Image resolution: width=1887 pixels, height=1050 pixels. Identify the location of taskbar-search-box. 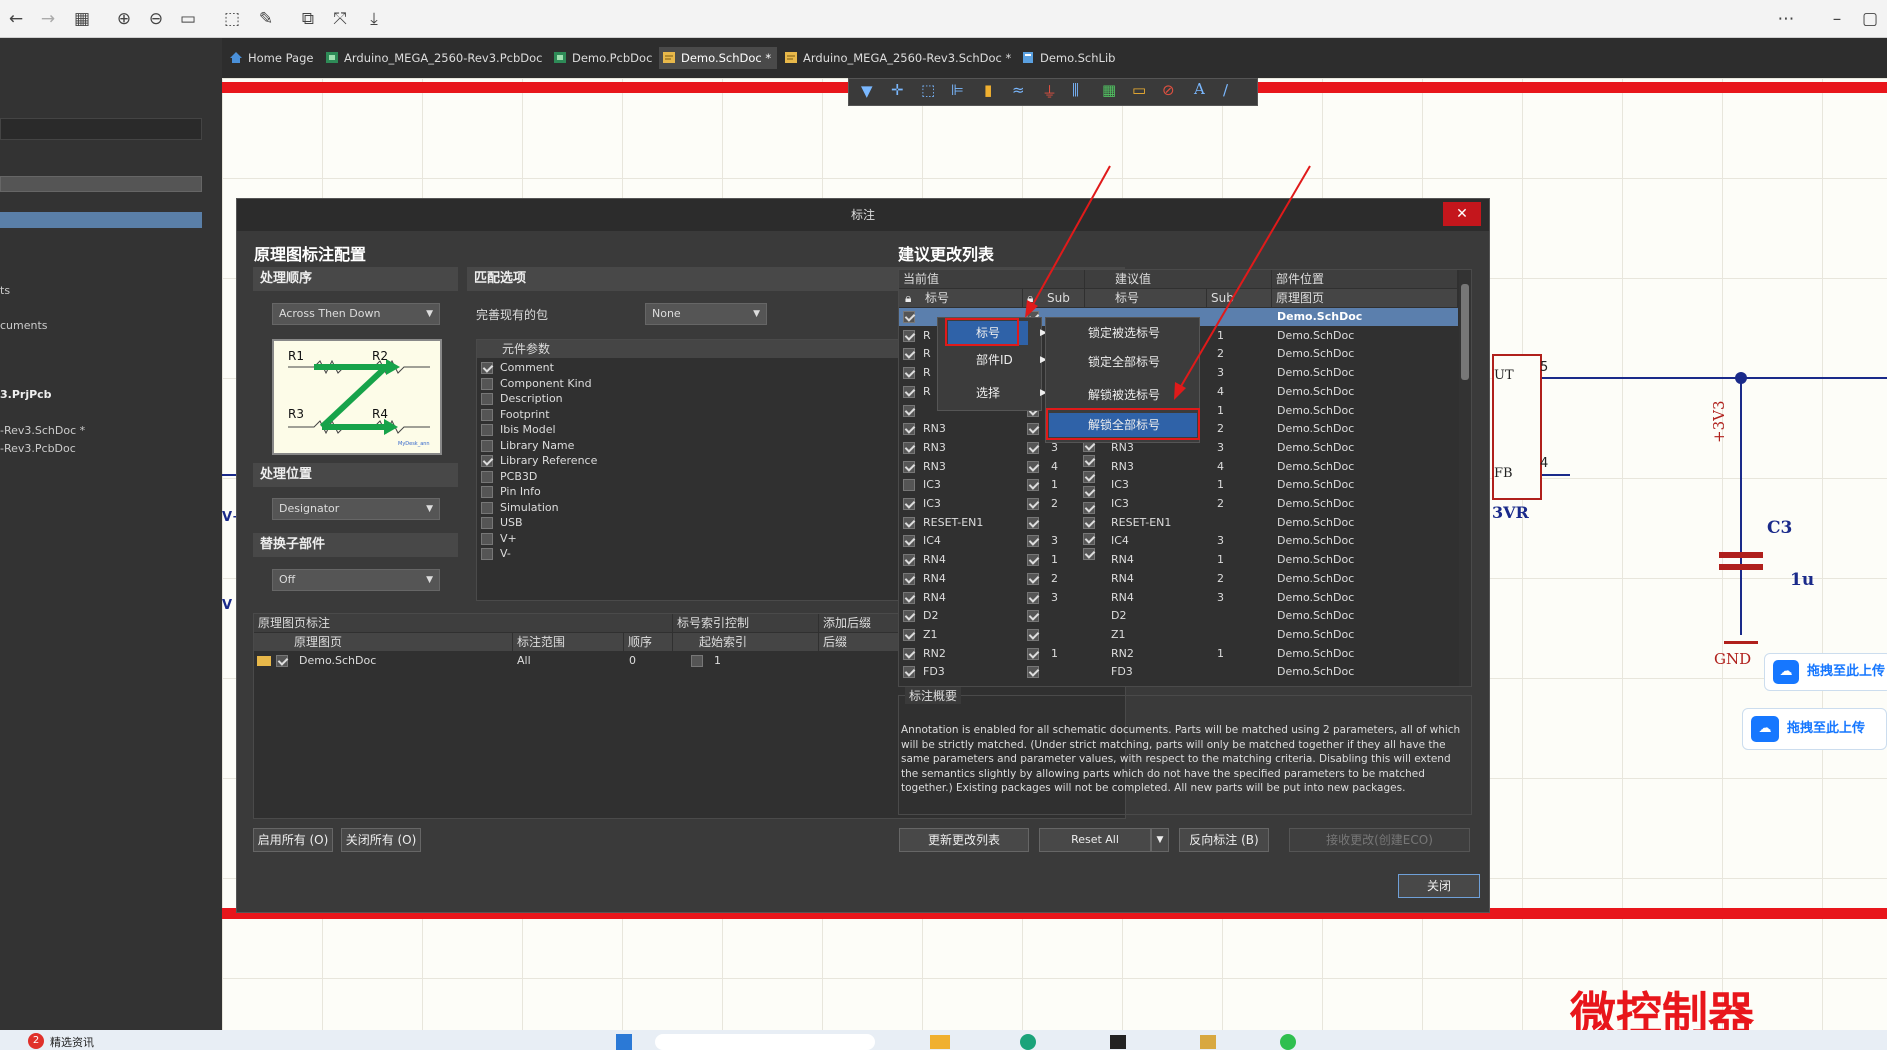
(765, 1042).